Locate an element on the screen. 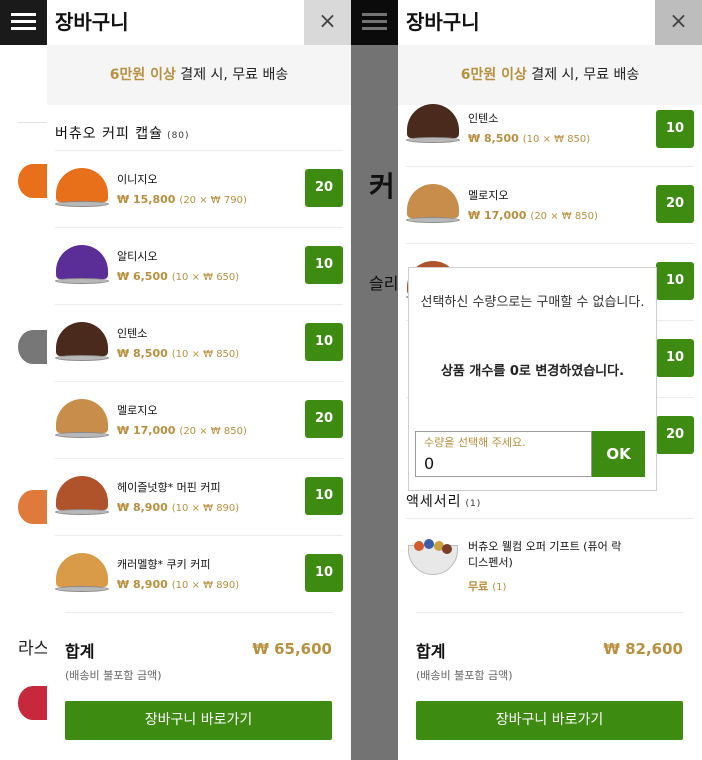 The height and width of the screenshot is (760, 702). dispenser-image is located at coordinates (433, 561).